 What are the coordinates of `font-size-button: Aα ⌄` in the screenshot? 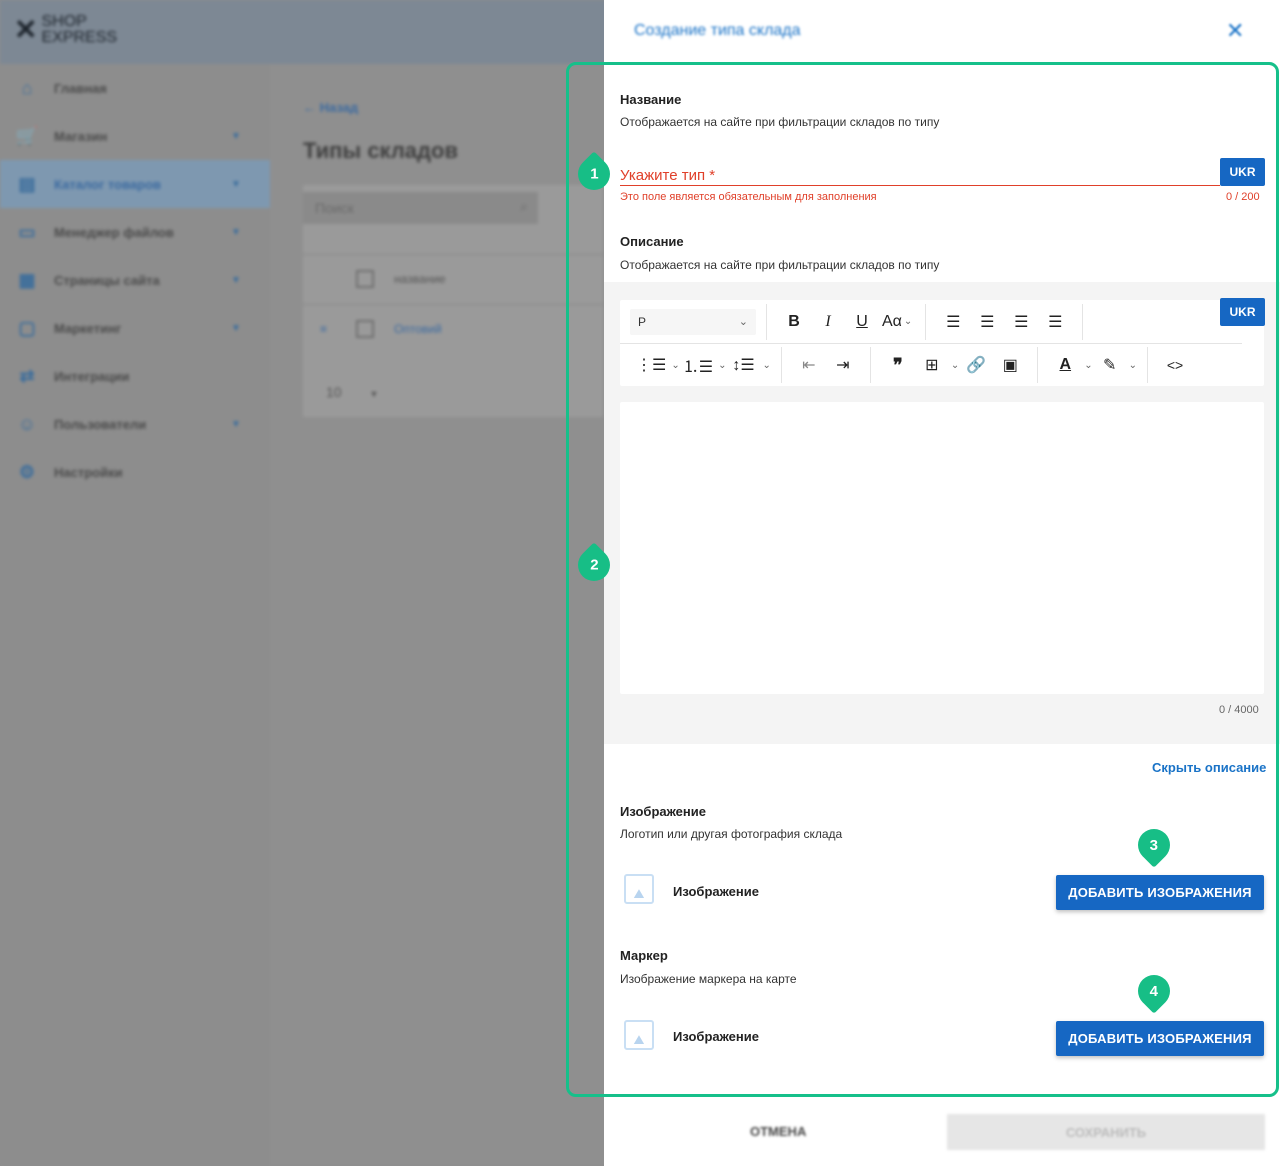 It's located at (897, 322).